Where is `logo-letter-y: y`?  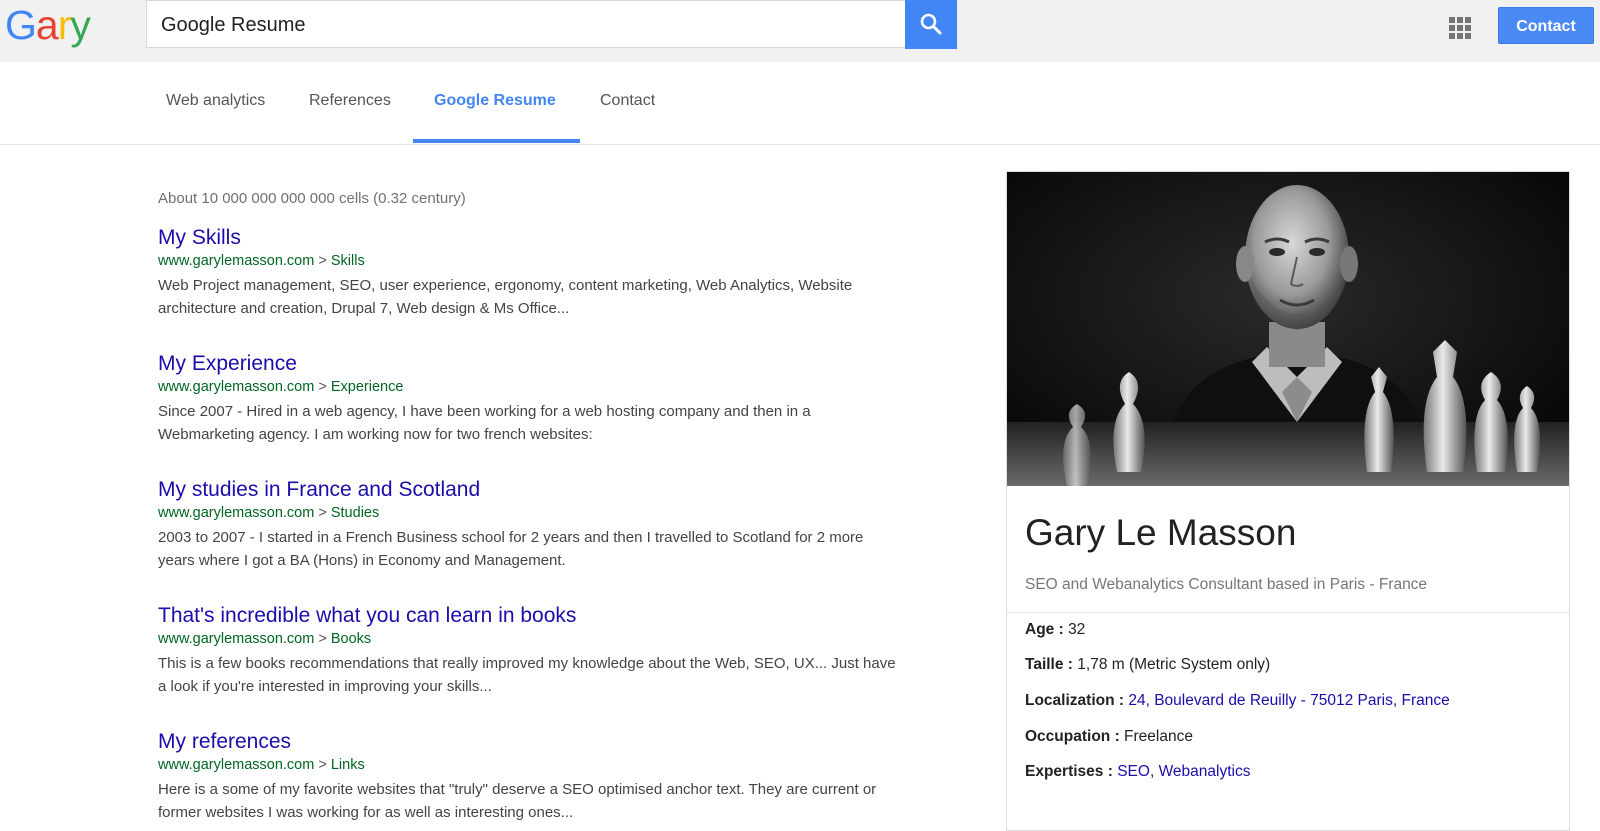
logo-letter-y: y is located at coordinates (80, 25).